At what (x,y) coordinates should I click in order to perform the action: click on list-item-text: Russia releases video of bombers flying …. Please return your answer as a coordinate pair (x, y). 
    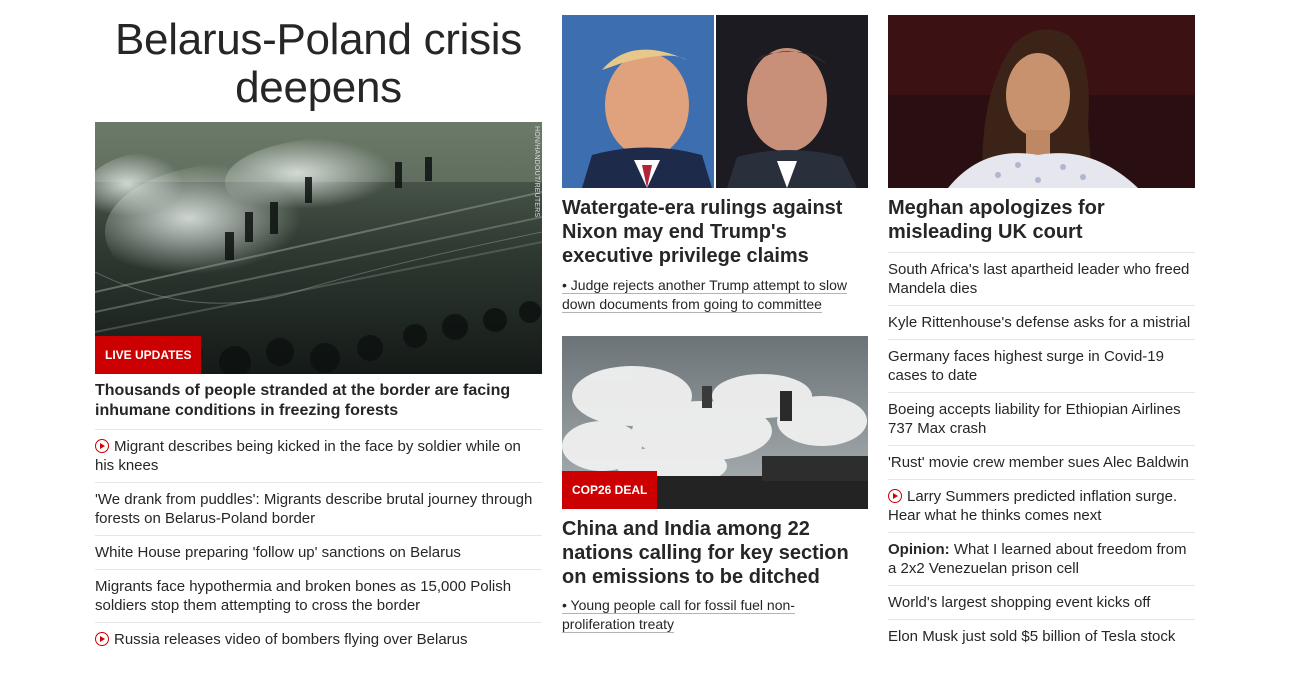
    Looking at the image, I should click on (291, 639).